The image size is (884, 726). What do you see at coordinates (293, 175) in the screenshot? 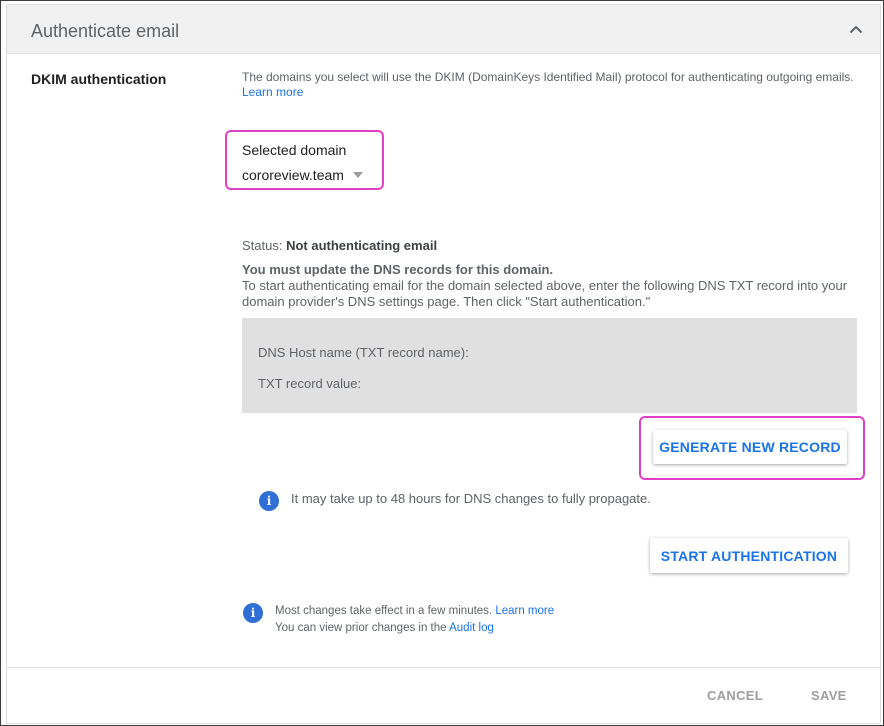
I see `domain-select-value: cororeview.team` at bounding box center [293, 175].